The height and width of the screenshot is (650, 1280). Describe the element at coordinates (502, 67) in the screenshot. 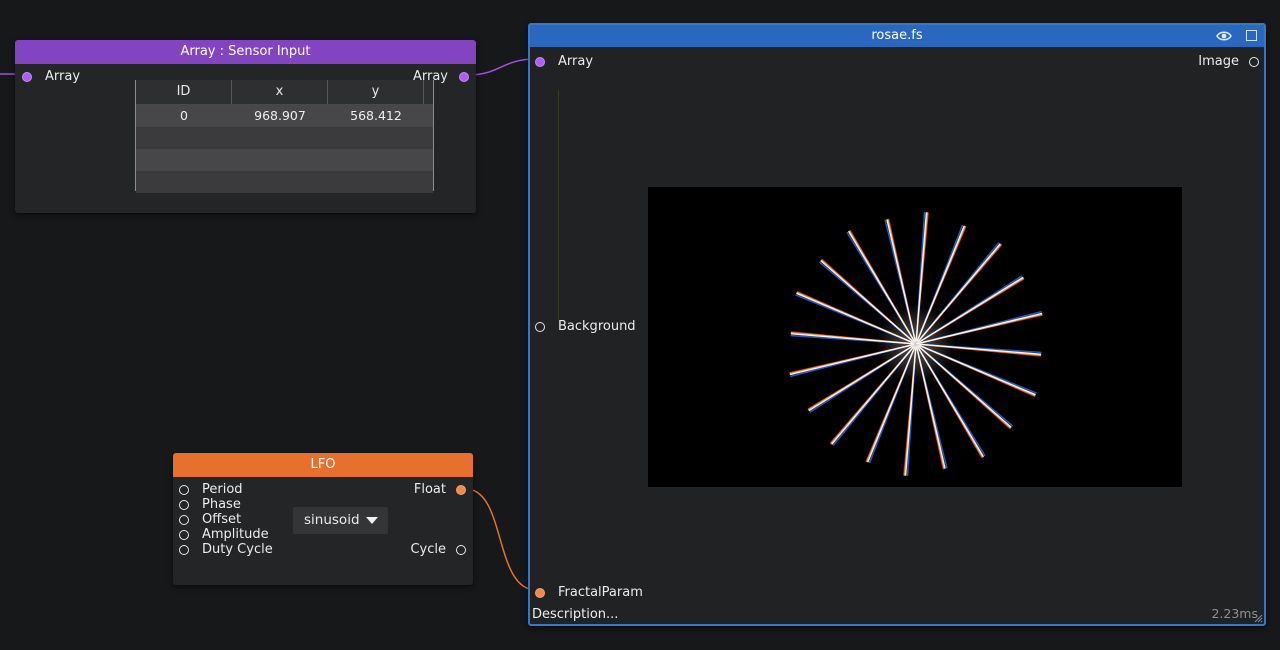

I see `wire-array-to-shader` at that location.